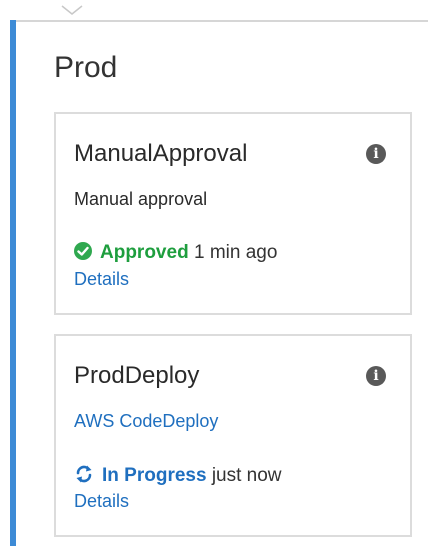  Describe the element at coordinates (86, 67) in the screenshot. I see `stage-title: Prod` at that location.